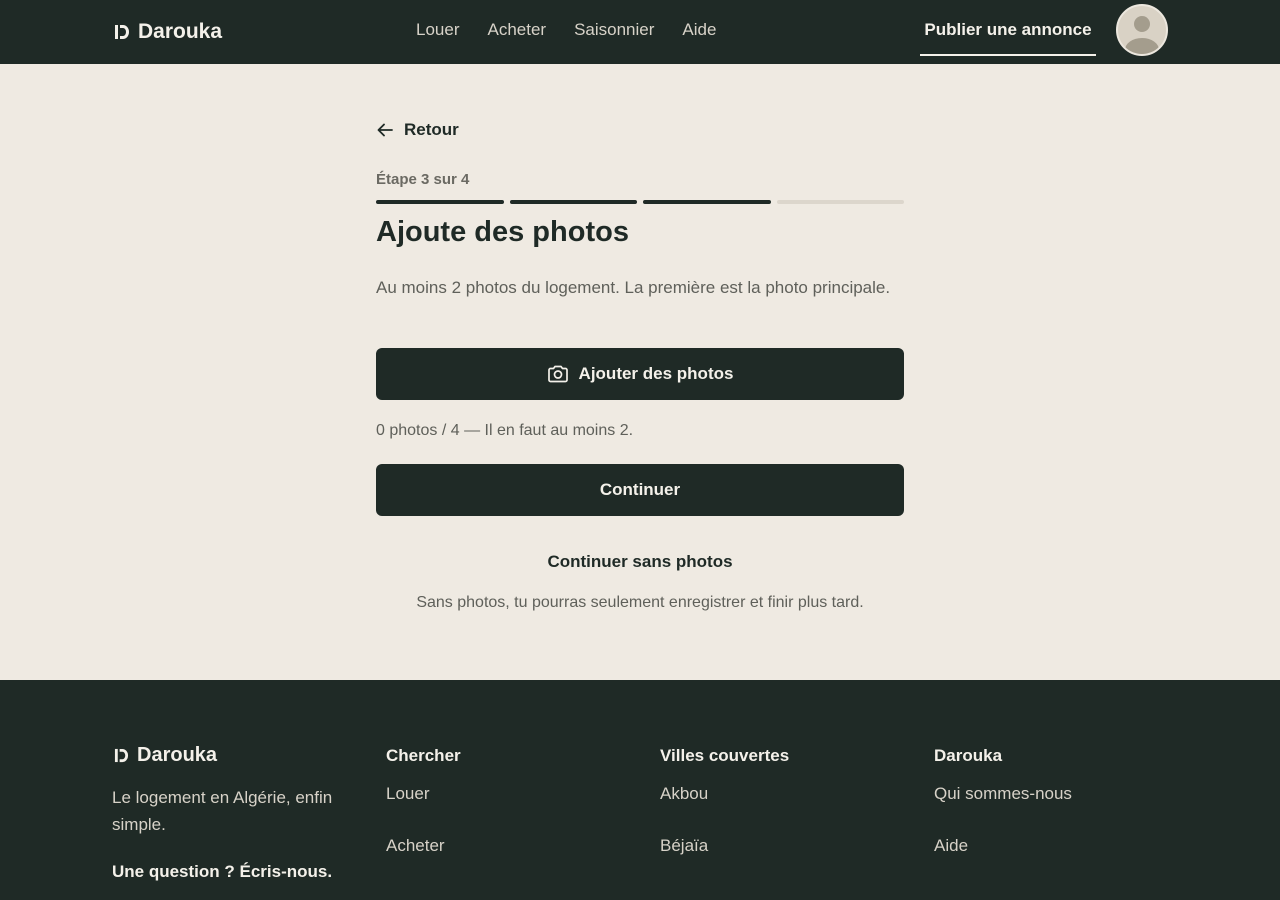  What do you see at coordinates (180, 31) in the screenshot?
I see `brand-name: Darouka` at bounding box center [180, 31].